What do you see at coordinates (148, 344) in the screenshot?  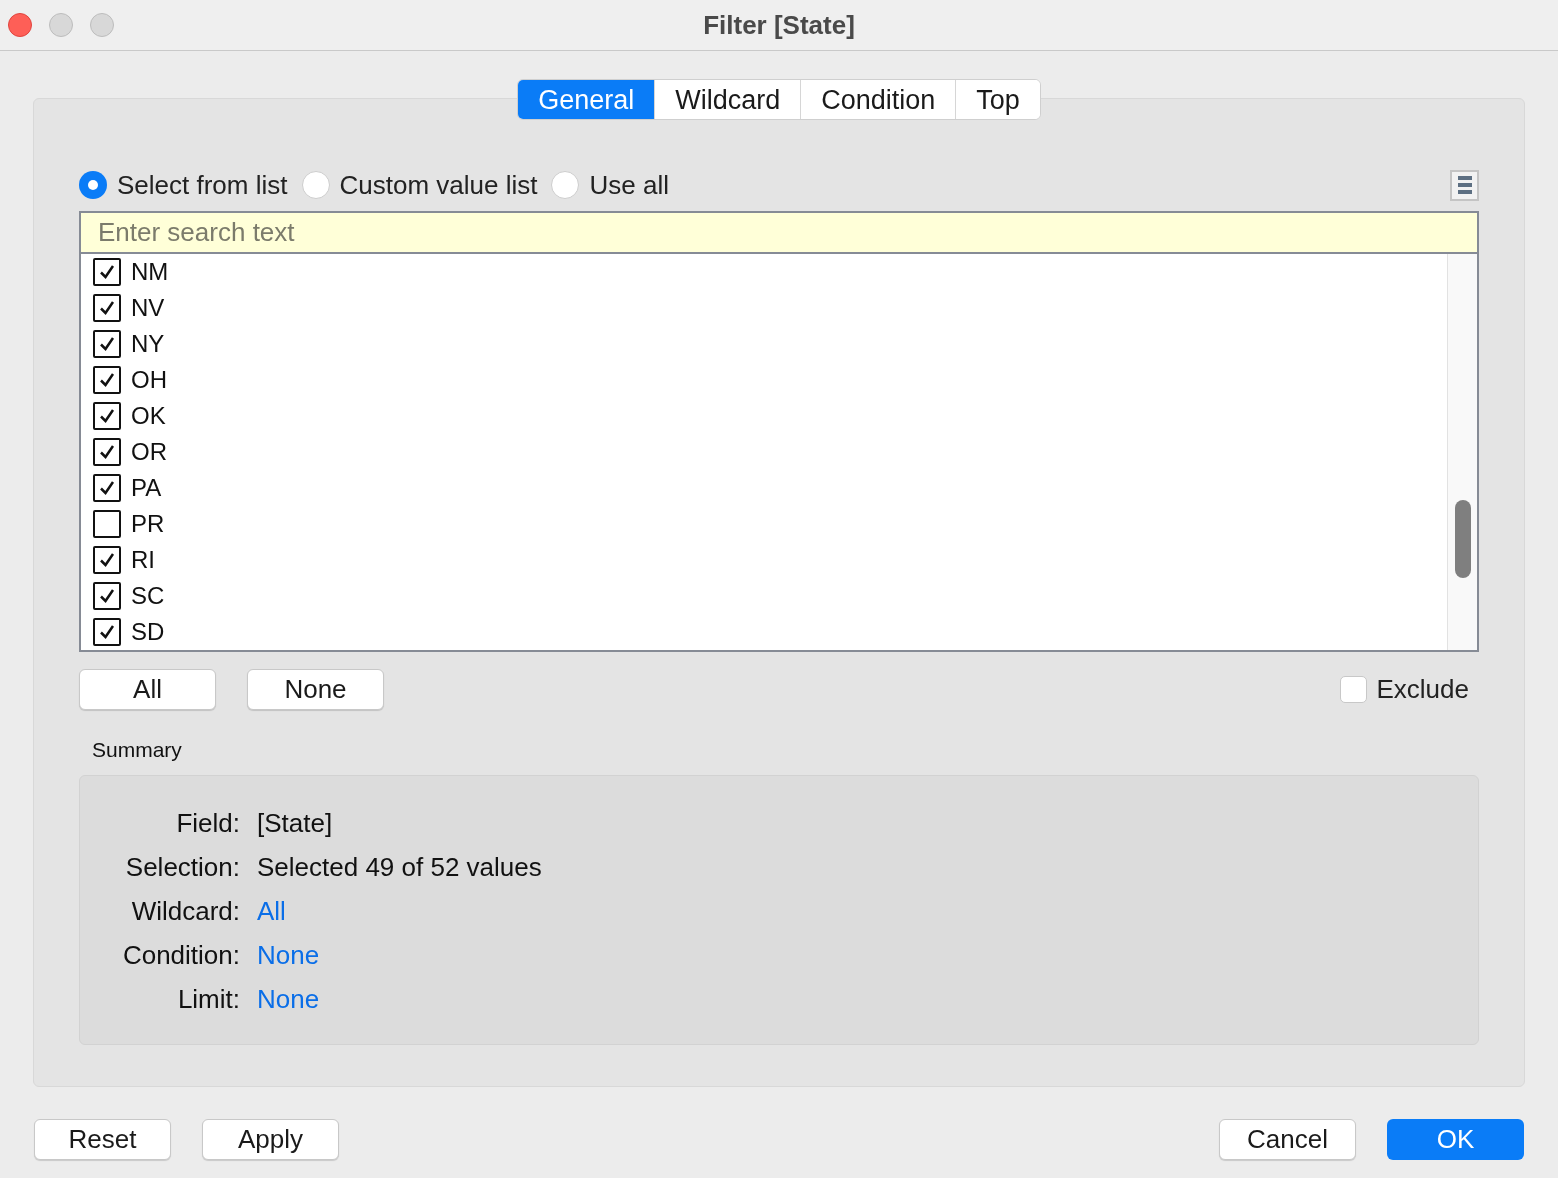 I see `value-label: NY` at bounding box center [148, 344].